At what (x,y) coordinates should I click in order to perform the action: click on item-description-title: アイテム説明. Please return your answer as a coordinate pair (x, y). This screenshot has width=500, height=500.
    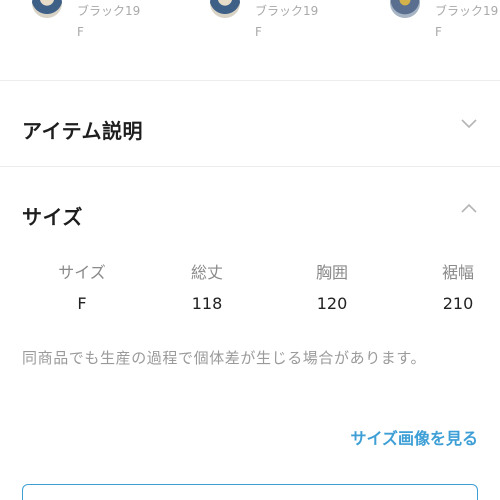
    Looking at the image, I should click on (82, 131).